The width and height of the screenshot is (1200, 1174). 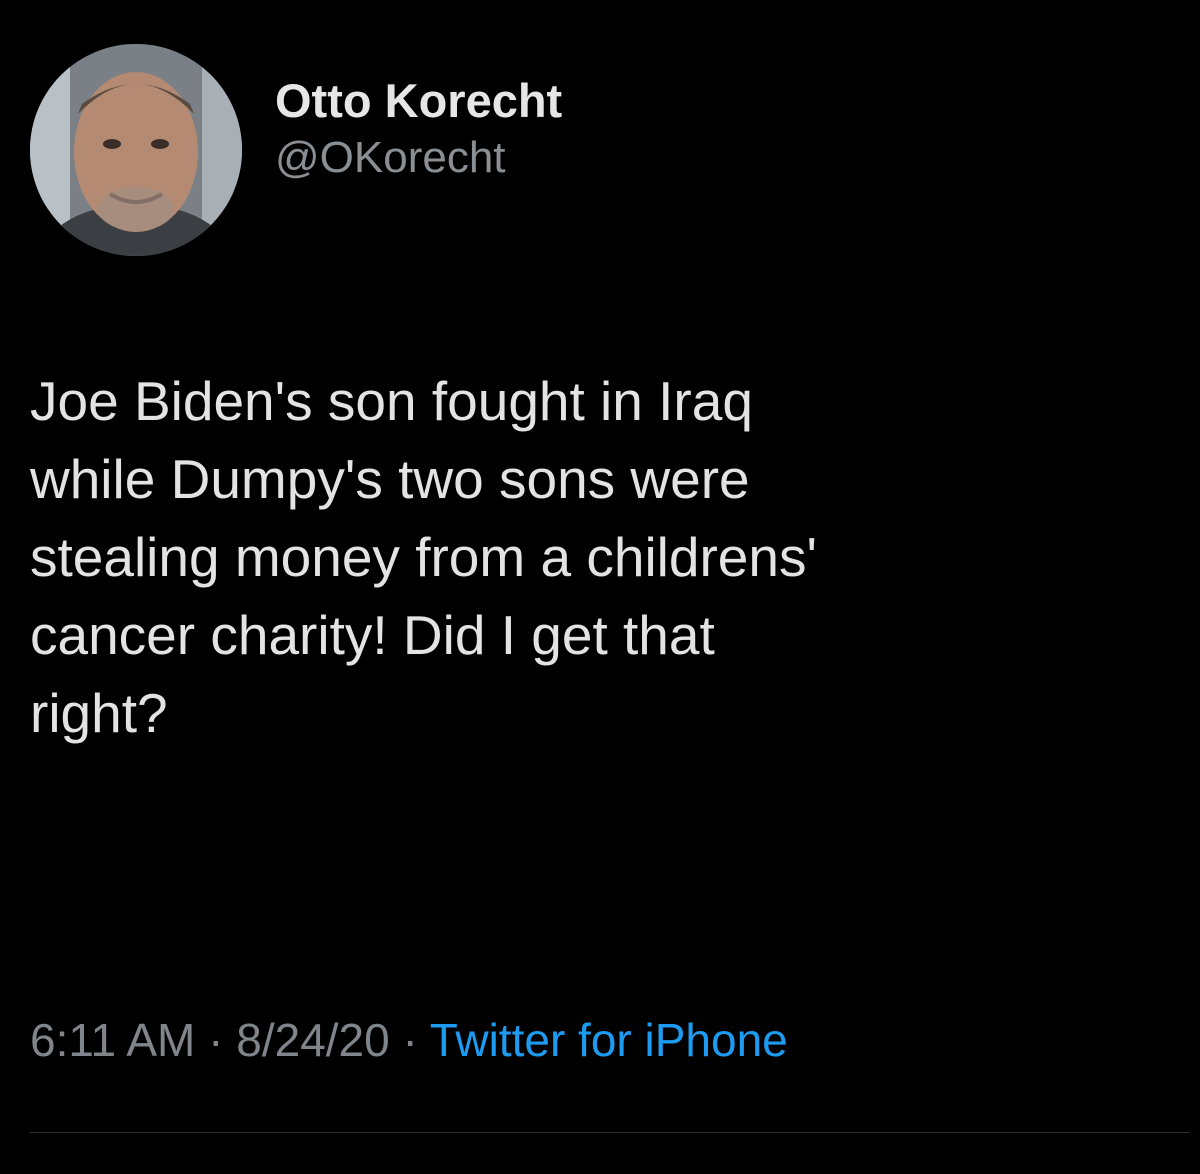 I want to click on author-block: Otto Korecht @OKorecht, so click(x=418, y=129).